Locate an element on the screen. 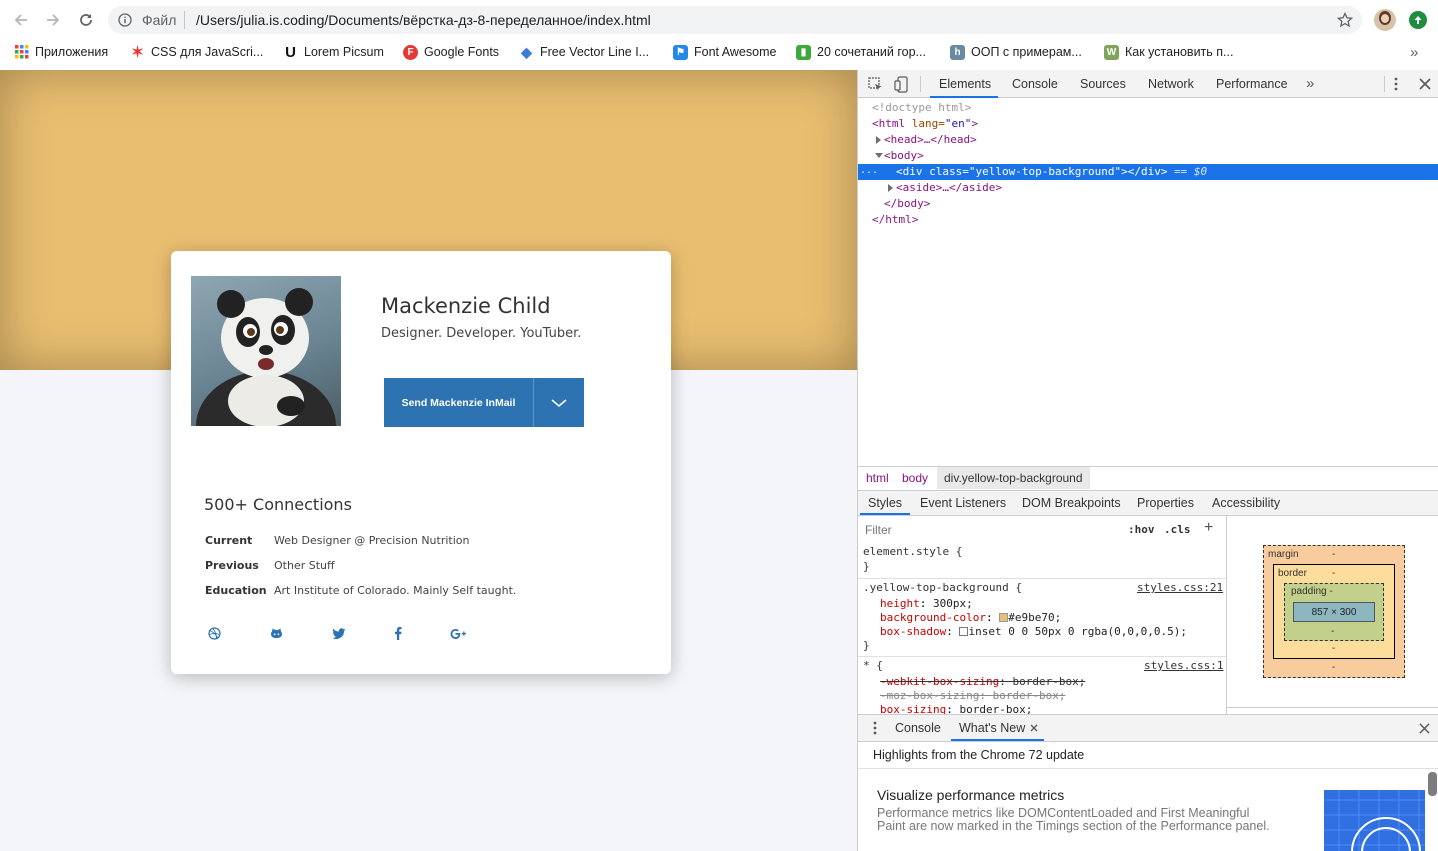 Image resolution: width=1438 pixels, height=851 pixels. breadcrumb-html: html is located at coordinates (877, 478).